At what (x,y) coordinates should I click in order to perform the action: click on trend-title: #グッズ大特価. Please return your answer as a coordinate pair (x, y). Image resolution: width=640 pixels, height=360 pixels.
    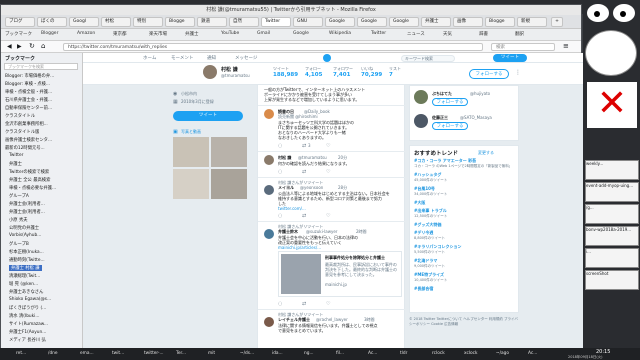
    Looking at the image, I should click on (427, 225).